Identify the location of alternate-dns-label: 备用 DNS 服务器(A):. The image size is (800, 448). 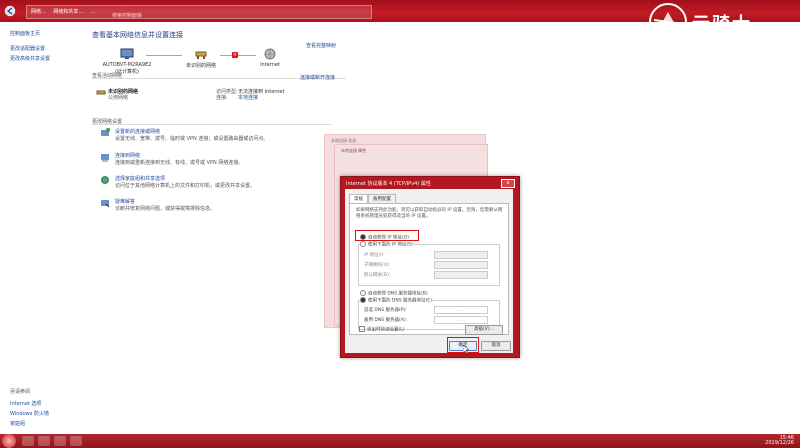
(386, 320).